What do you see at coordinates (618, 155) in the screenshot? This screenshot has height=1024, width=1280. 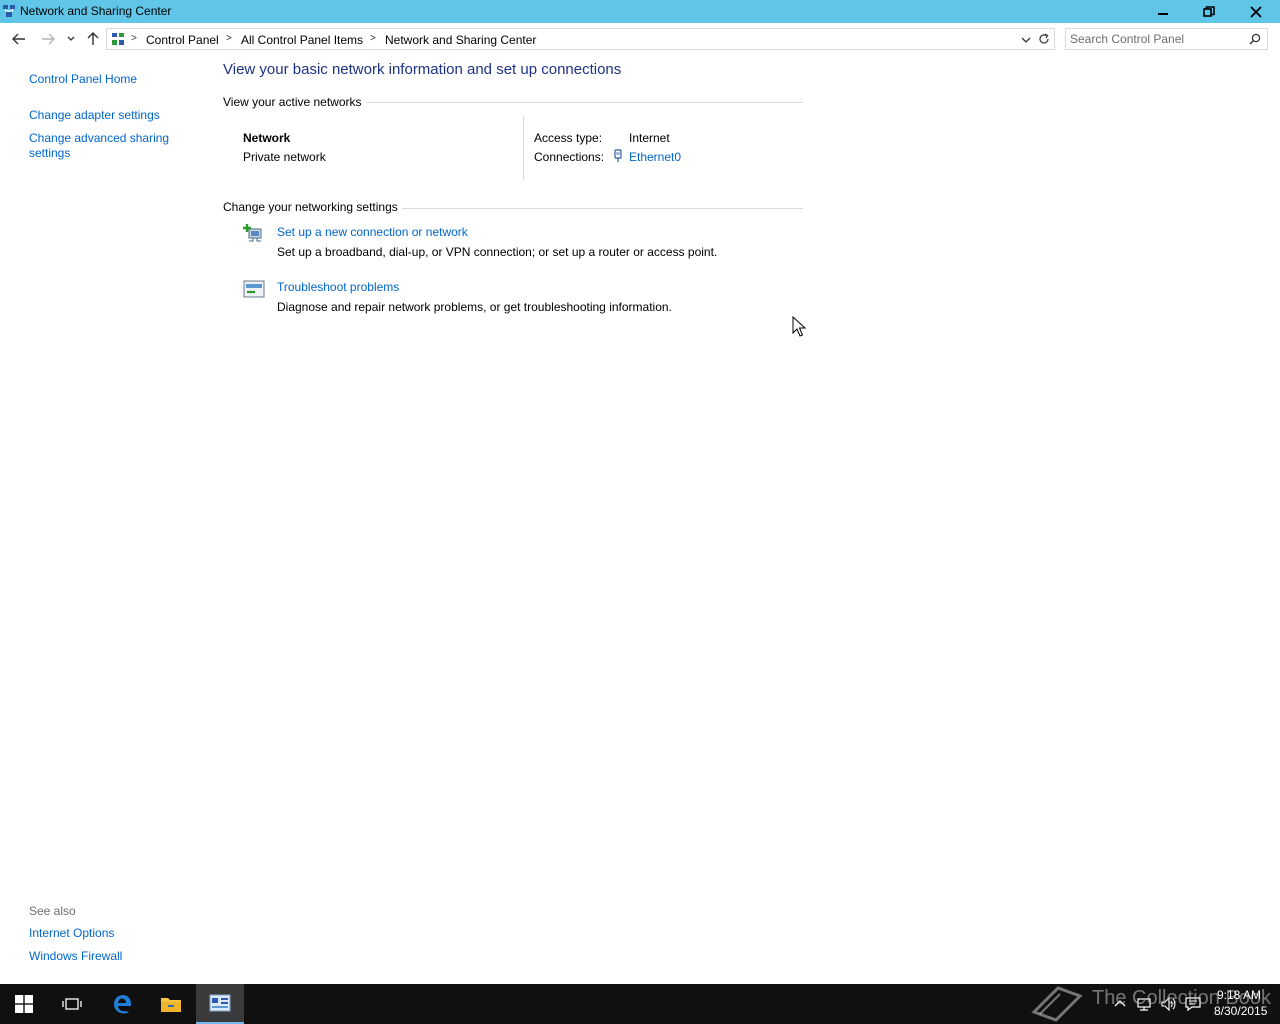 I see `ethernet-icon` at bounding box center [618, 155].